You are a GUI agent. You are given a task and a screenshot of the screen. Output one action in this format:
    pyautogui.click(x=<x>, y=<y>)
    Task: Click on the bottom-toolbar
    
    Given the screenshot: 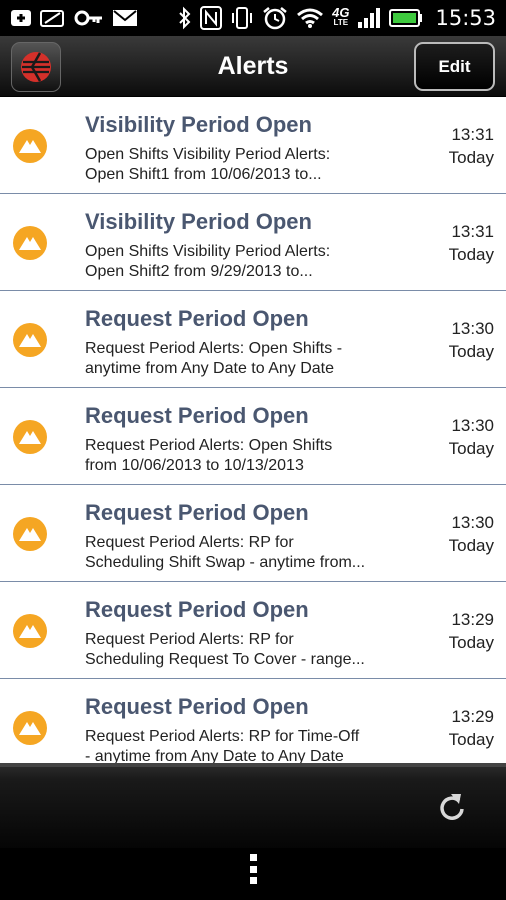 What is the action you would take?
    pyautogui.click(x=253, y=805)
    